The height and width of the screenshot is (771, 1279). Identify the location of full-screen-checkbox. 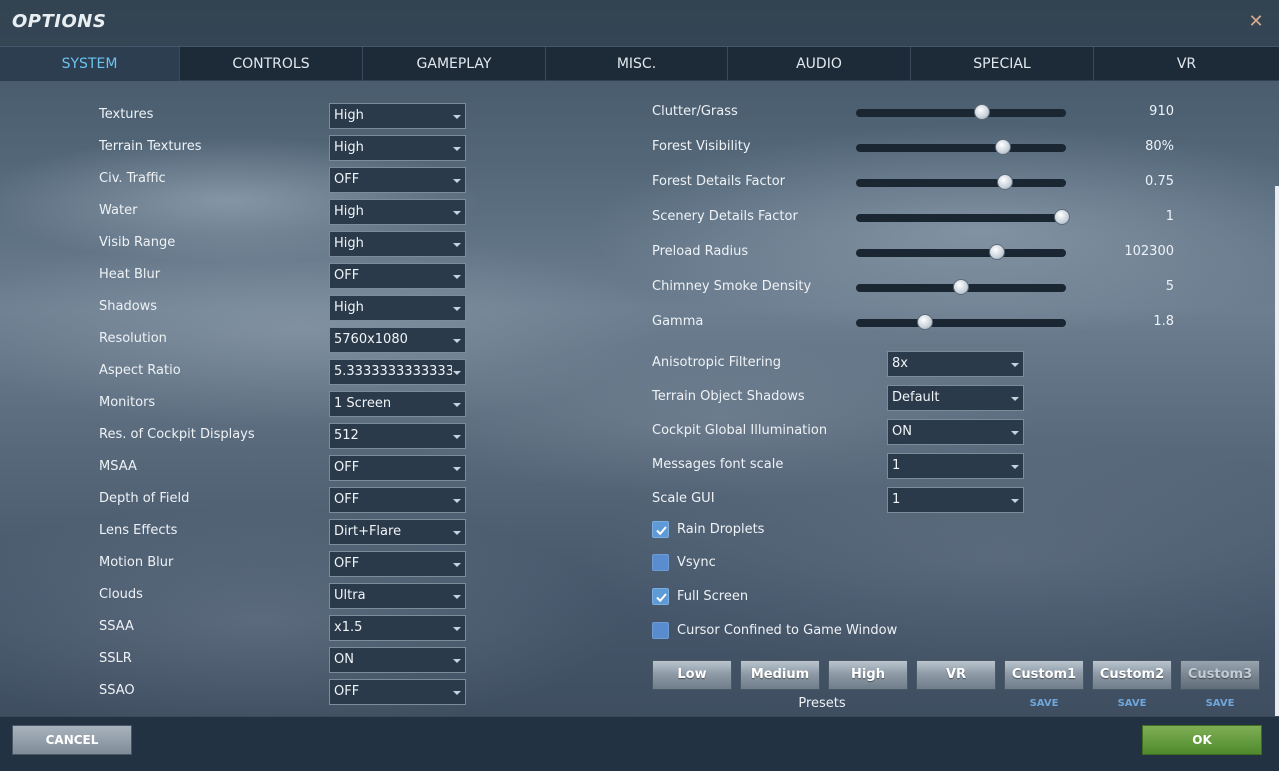
(660, 596).